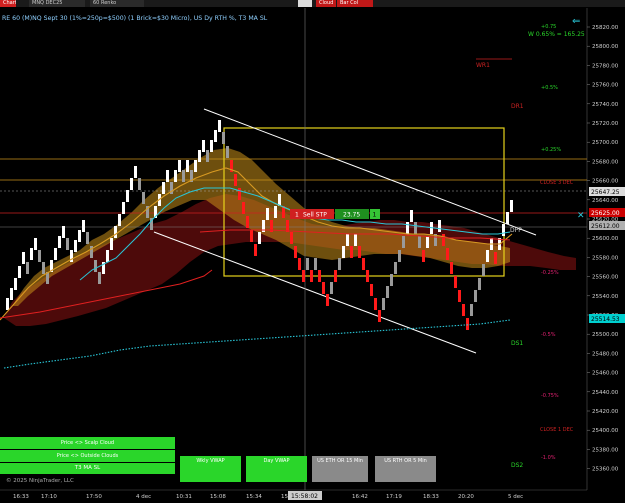 The height and width of the screenshot is (503, 625). I want to click on level-label-dr1: DR1, so click(517, 106).